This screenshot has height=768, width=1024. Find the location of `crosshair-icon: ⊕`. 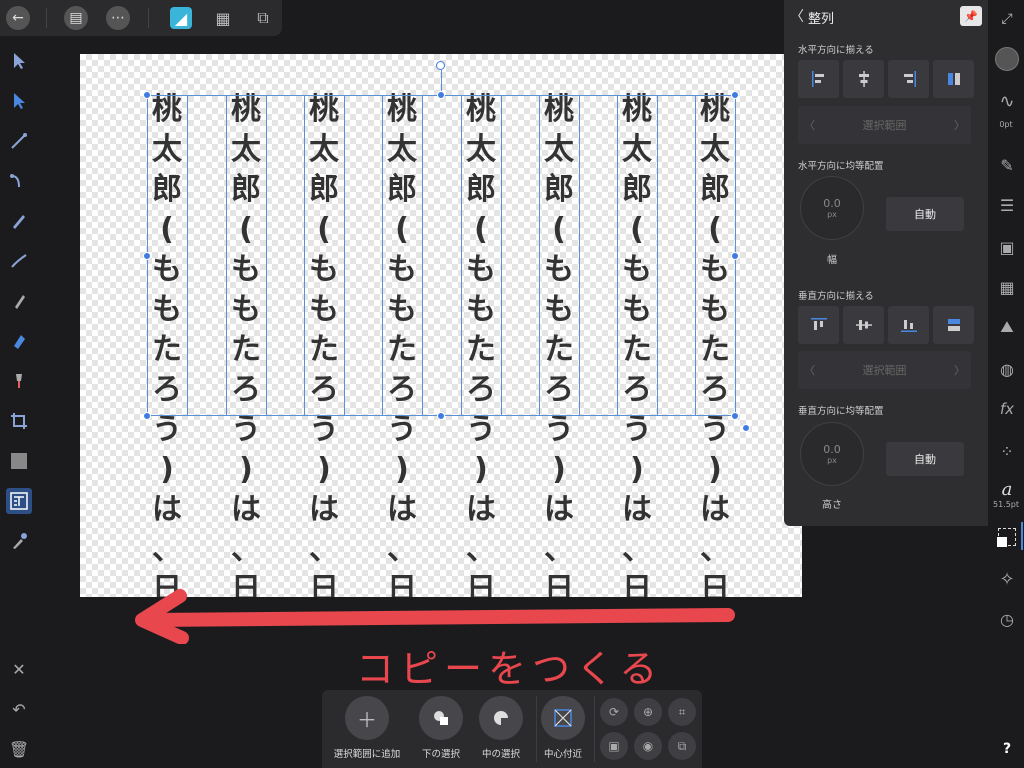

crosshair-icon: ⊕ is located at coordinates (648, 712).